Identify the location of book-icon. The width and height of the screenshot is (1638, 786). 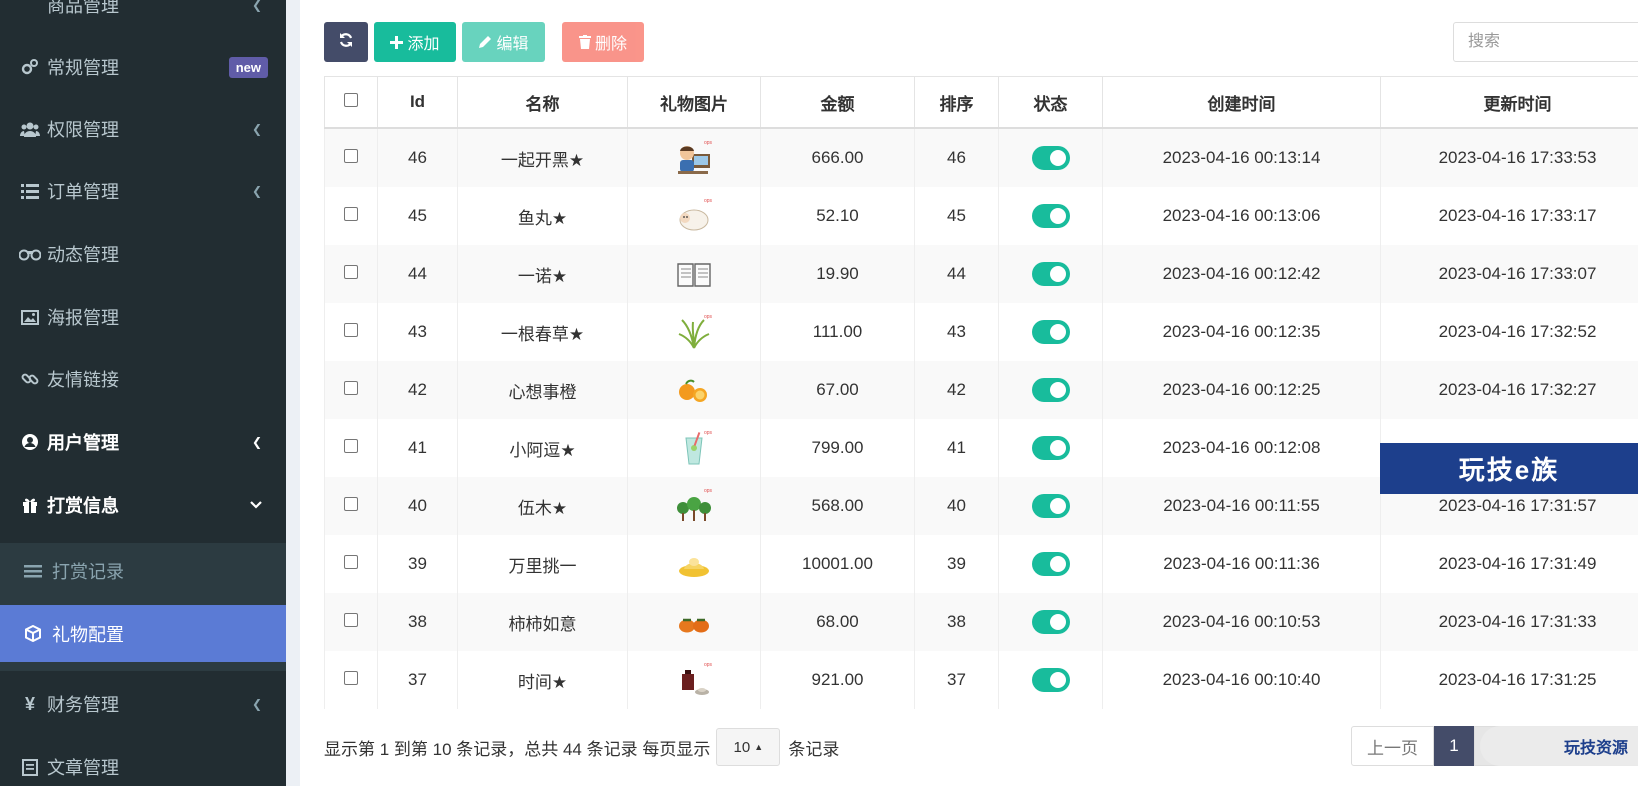
(694, 275).